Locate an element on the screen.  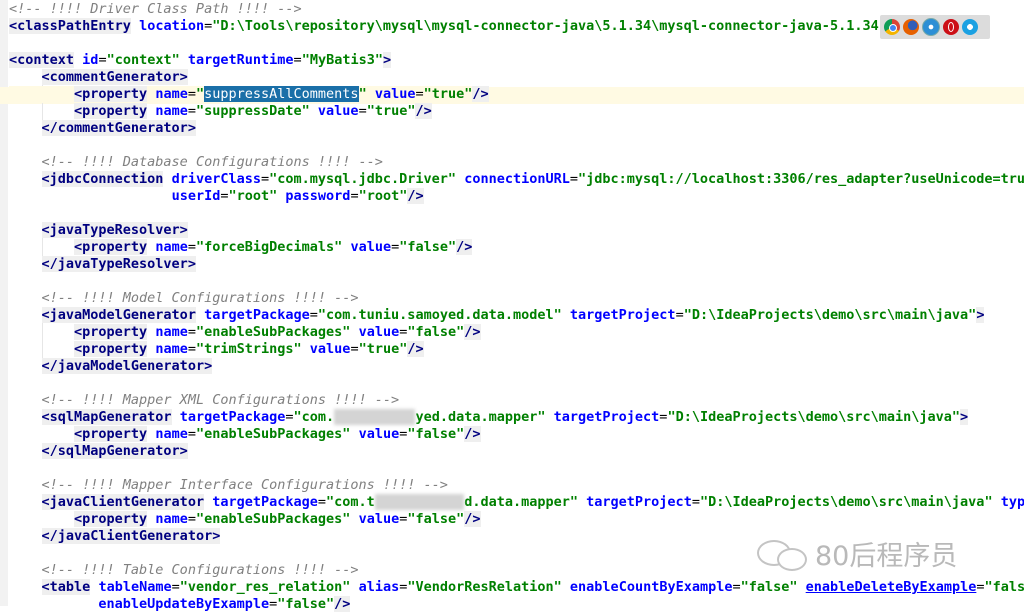
tag-token: </commentGenerator> is located at coordinates (119, 128).